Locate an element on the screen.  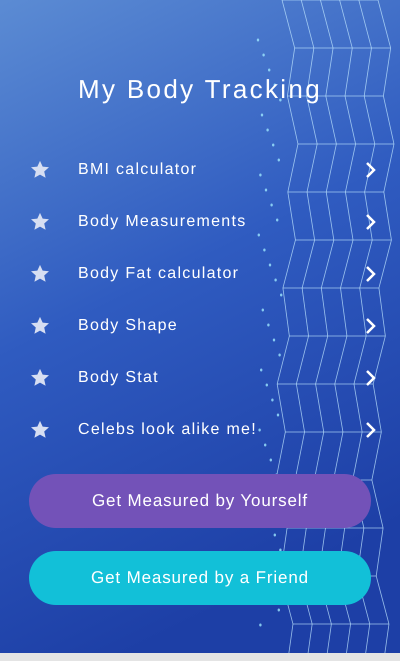
menu-item-label: Body Fat calculator is located at coordinates (159, 274).